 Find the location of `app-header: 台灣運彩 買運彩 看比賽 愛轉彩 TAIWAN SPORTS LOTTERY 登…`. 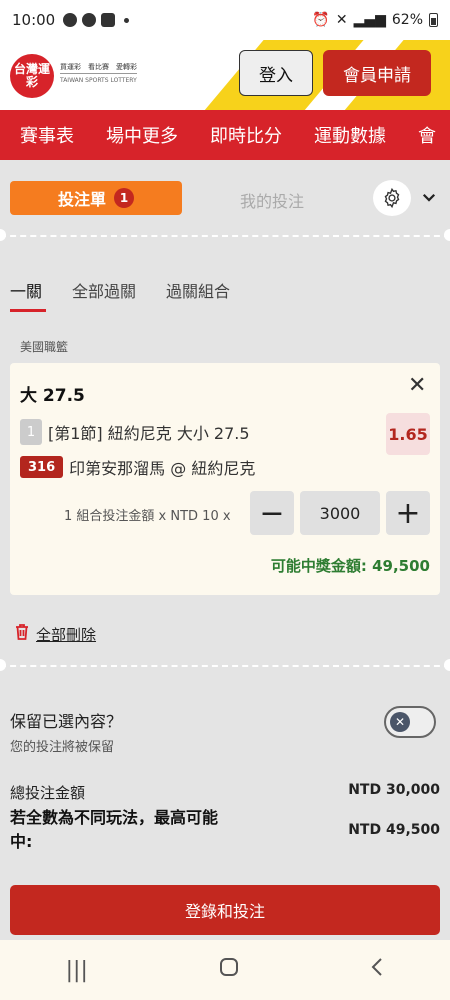

app-header: 台灣運彩 買運彩 看比賽 愛轉彩 TAIWAN SPORTS LOTTERY 登… is located at coordinates (225, 75).